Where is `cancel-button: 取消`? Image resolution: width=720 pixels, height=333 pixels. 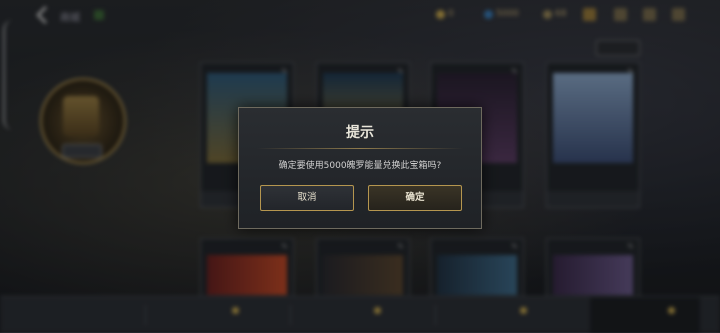
cancel-button: 取消 is located at coordinates (307, 198).